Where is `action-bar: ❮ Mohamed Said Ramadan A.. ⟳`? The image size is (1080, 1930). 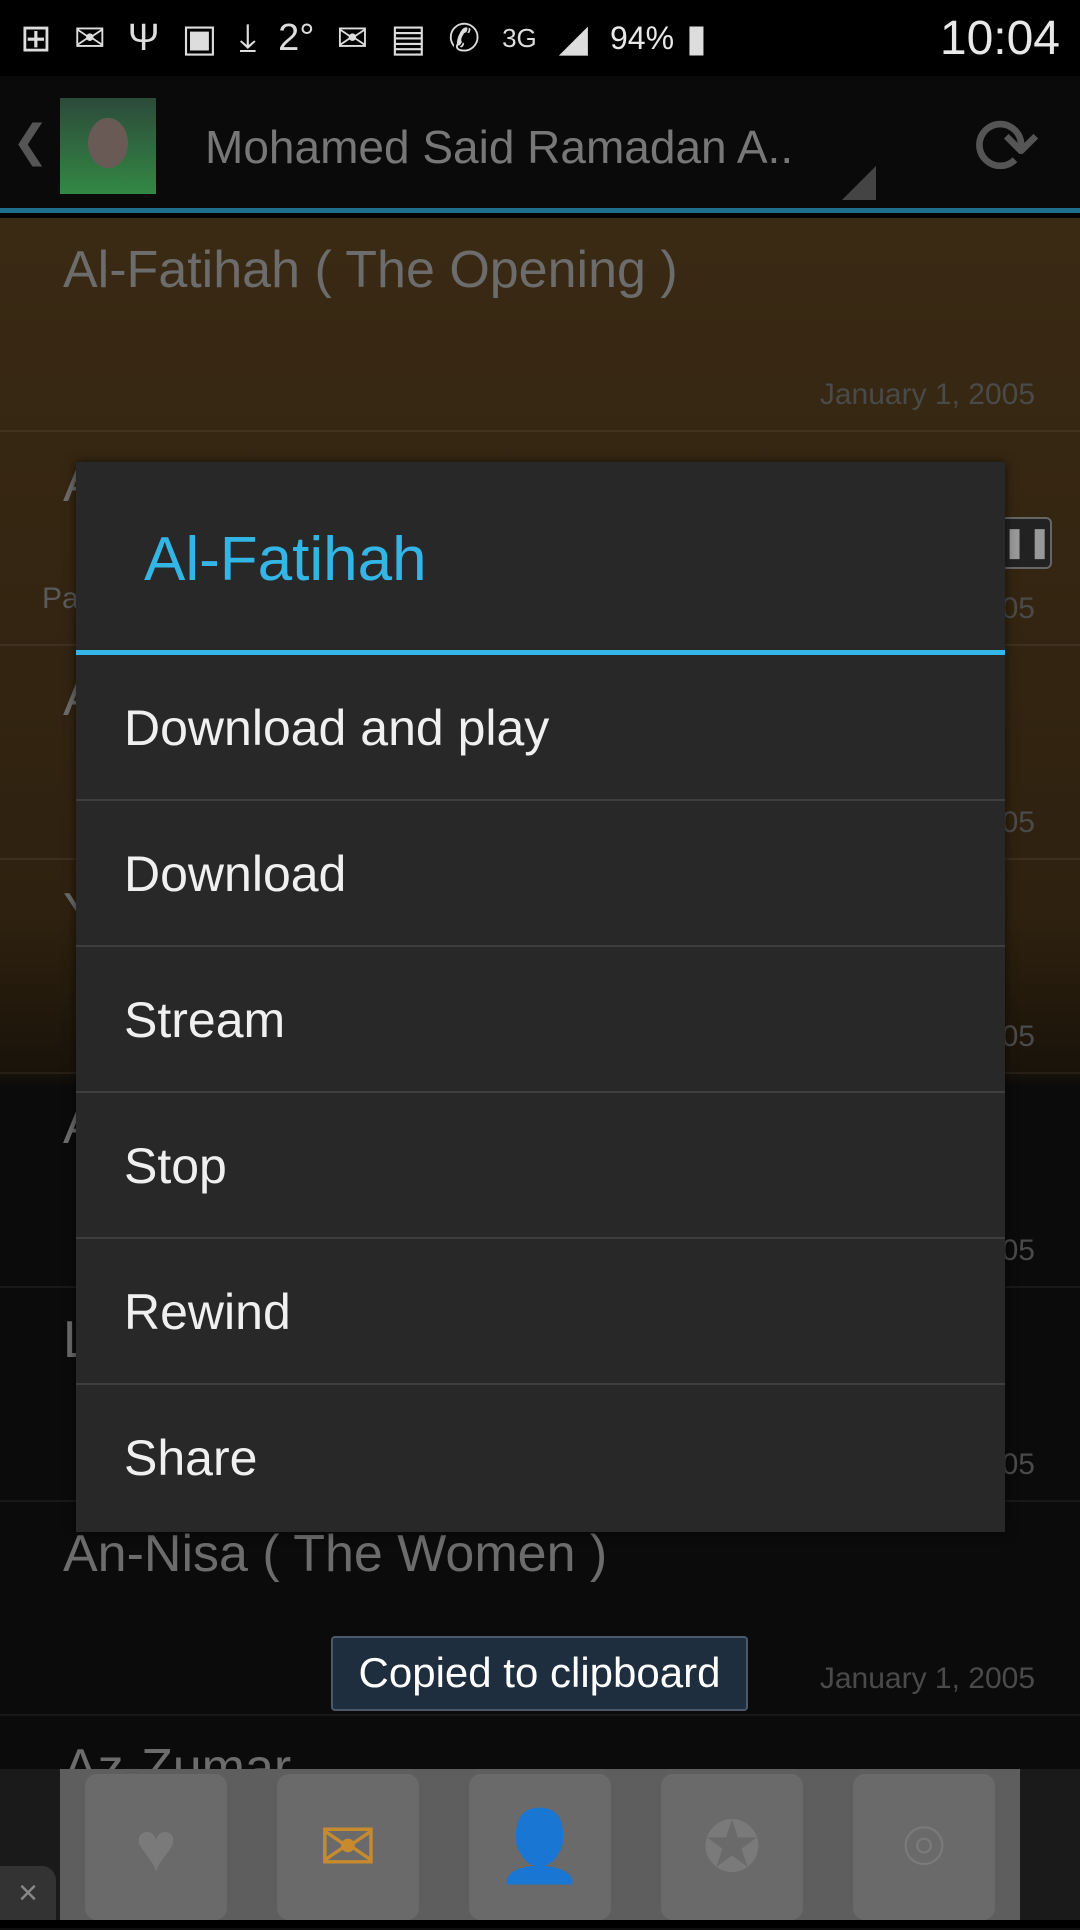 action-bar: ❮ Mohamed Said Ramadan A.. ⟳ is located at coordinates (540, 144).